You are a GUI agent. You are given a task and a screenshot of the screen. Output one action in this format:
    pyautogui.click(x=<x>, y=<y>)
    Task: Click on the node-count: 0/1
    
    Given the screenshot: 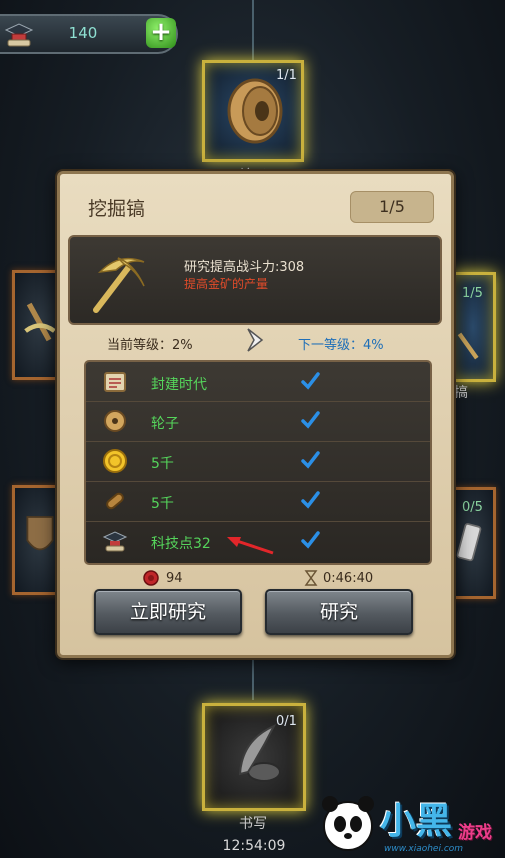 What is the action you would take?
    pyautogui.click(x=286, y=721)
    